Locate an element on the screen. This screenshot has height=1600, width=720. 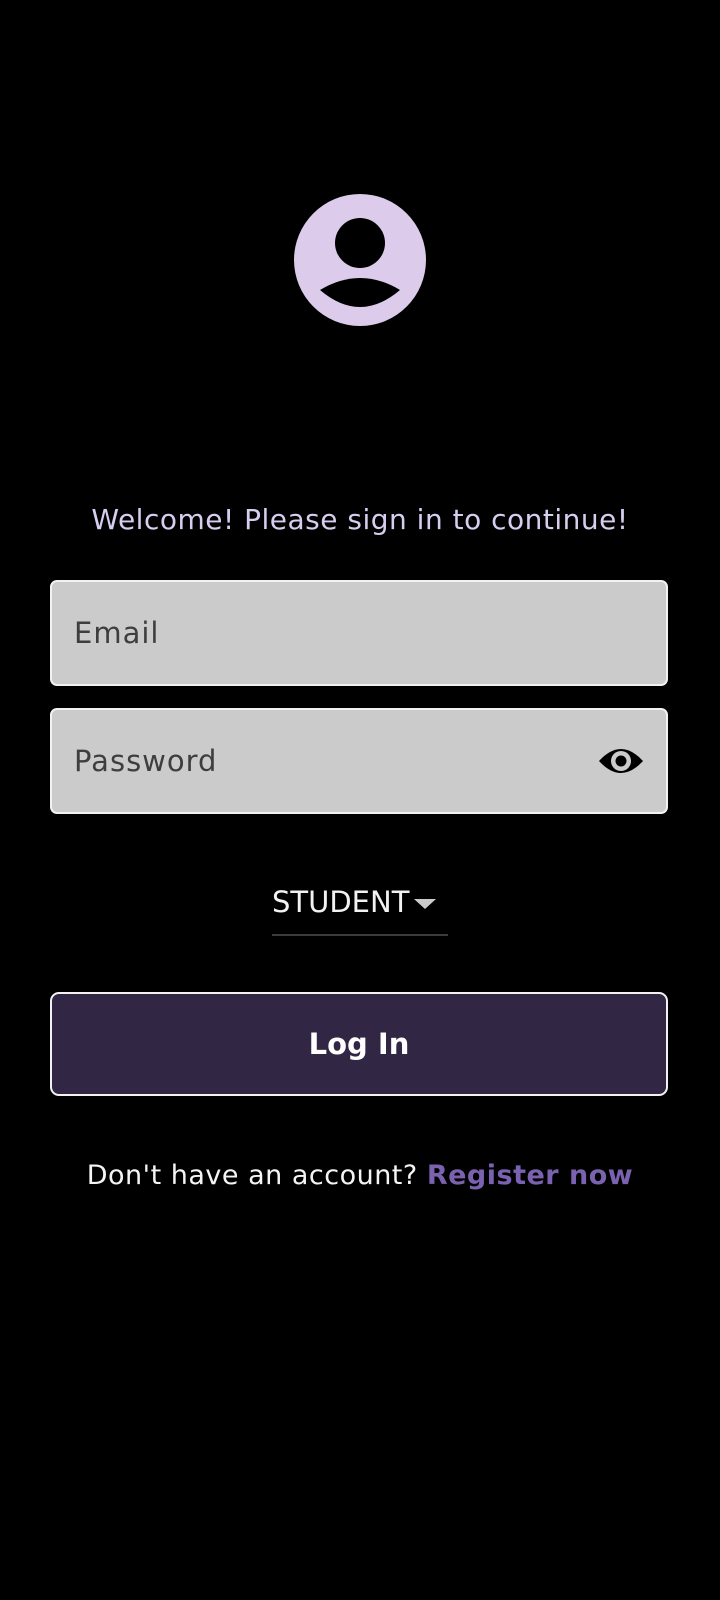
role-selected-value: STUDENT is located at coordinates (341, 902).